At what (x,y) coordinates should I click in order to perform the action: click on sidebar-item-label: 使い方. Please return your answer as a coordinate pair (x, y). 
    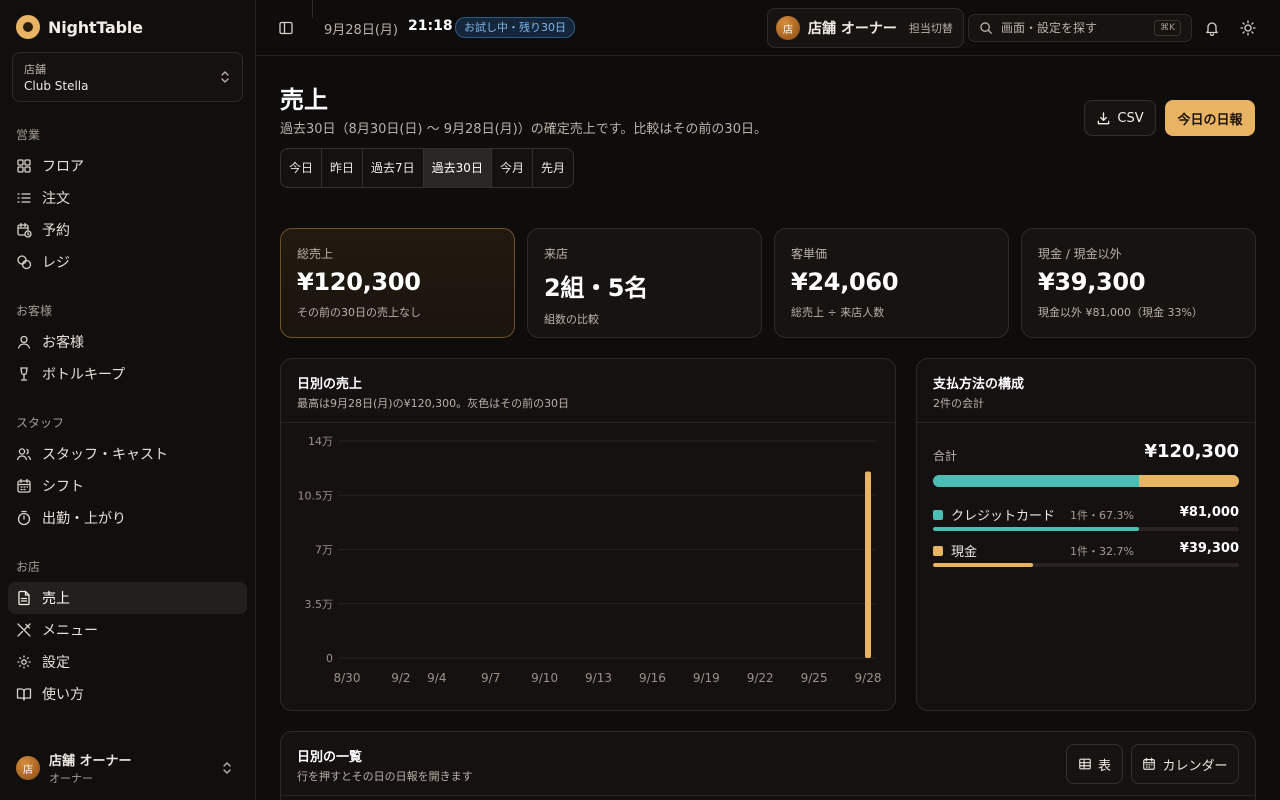
    Looking at the image, I should click on (63, 695).